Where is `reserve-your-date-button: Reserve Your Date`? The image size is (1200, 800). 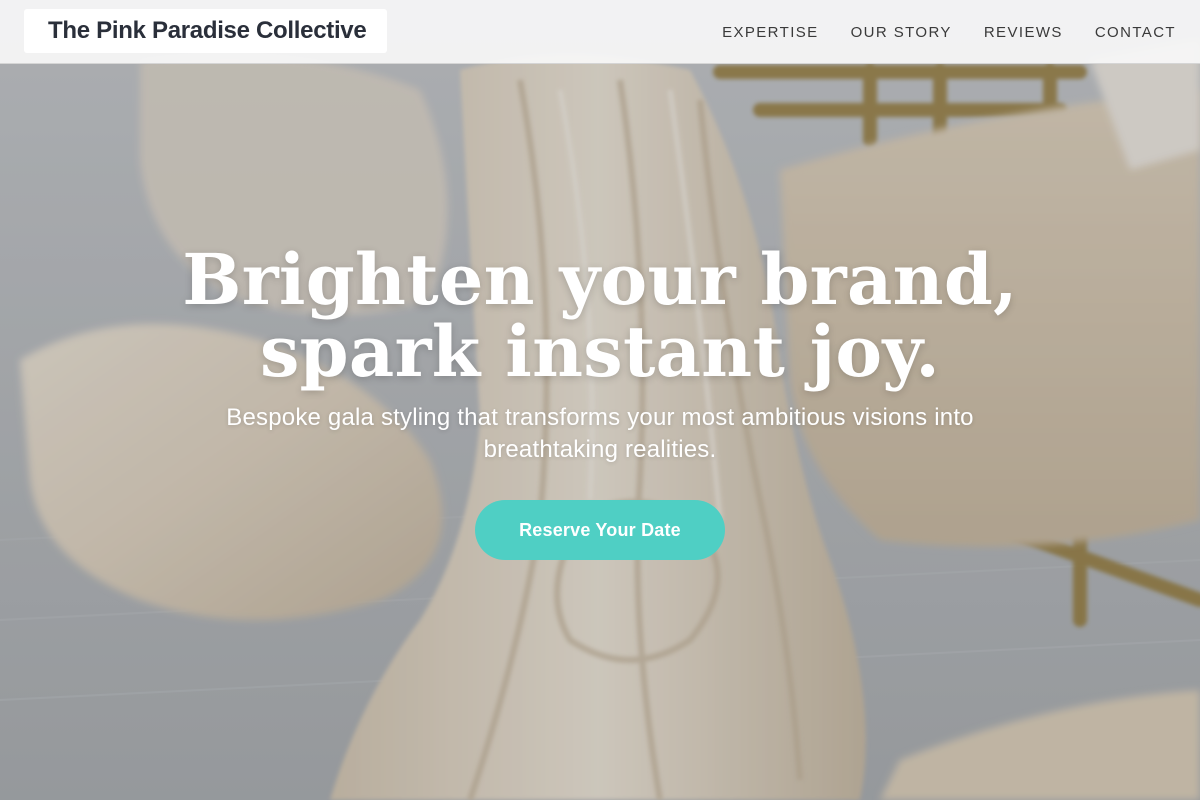 reserve-your-date-button: Reserve Your Date is located at coordinates (600, 530).